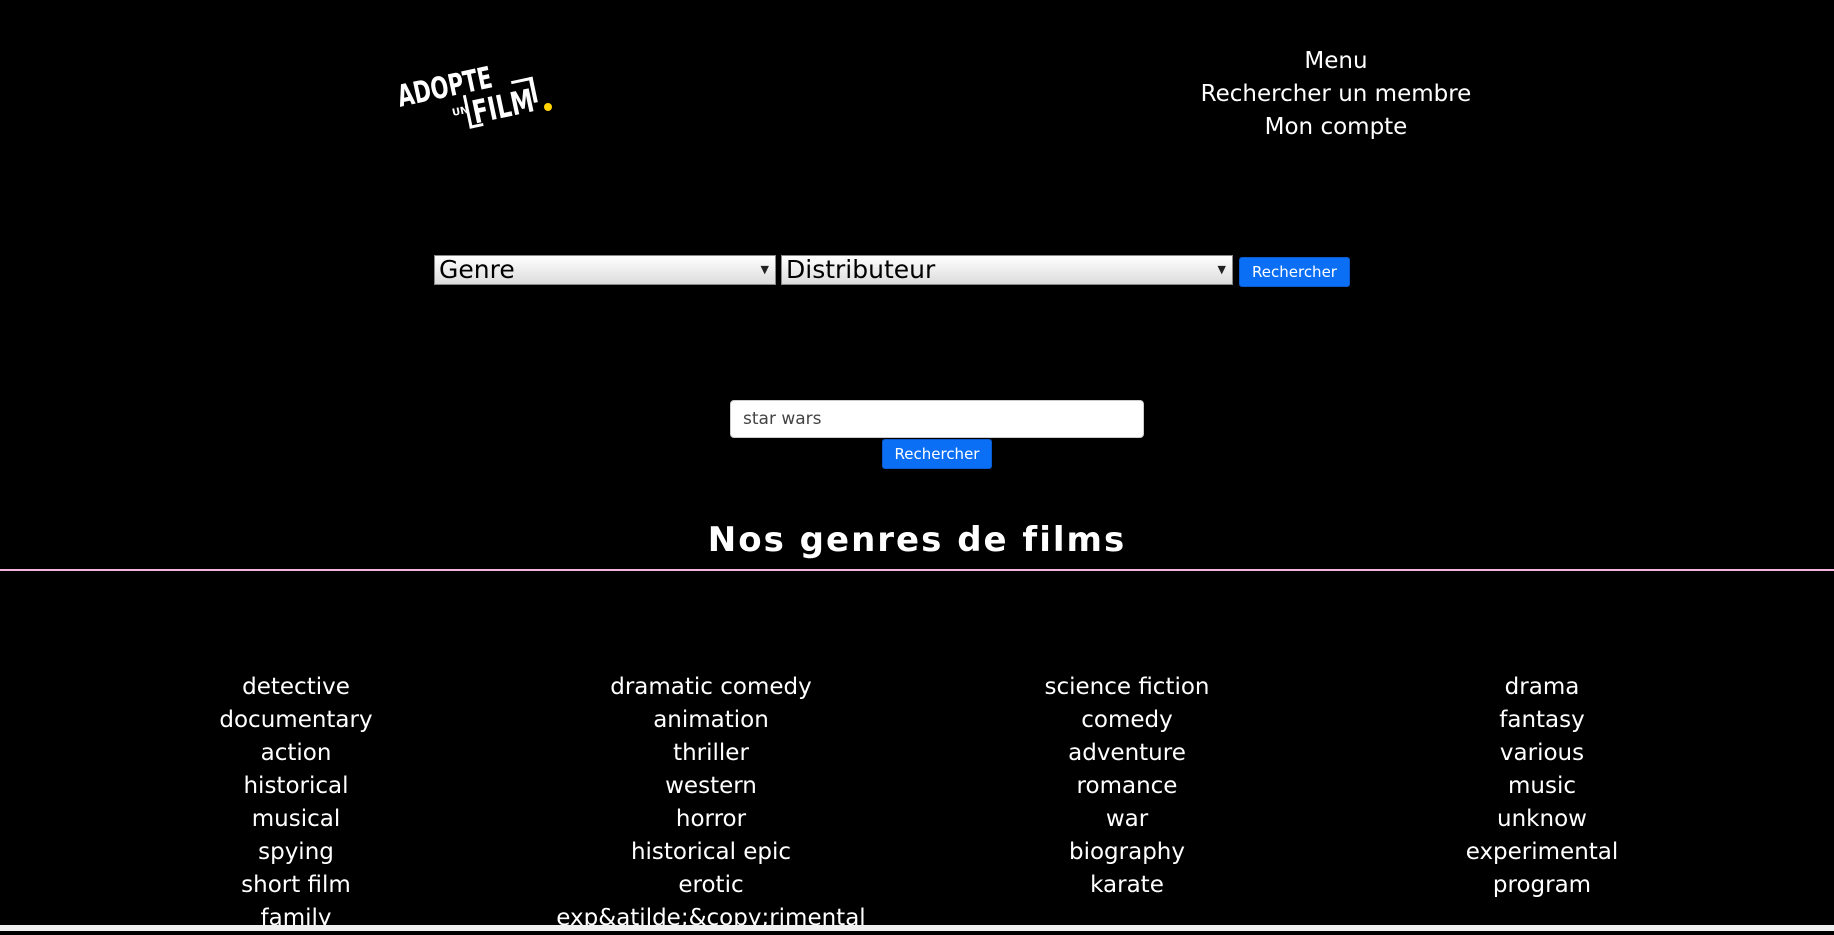 The width and height of the screenshot is (1834, 935). What do you see at coordinates (1542, 852) in the screenshot?
I see `genre-link: experimental` at bounding box center [1542, 852].